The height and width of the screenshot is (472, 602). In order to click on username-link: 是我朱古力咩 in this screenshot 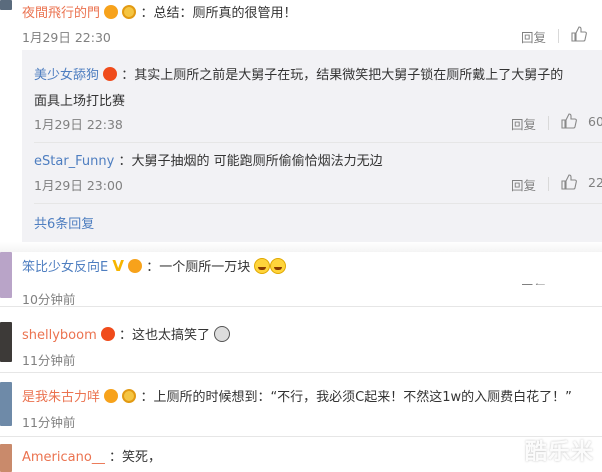, I will do `click(61, 397)`.